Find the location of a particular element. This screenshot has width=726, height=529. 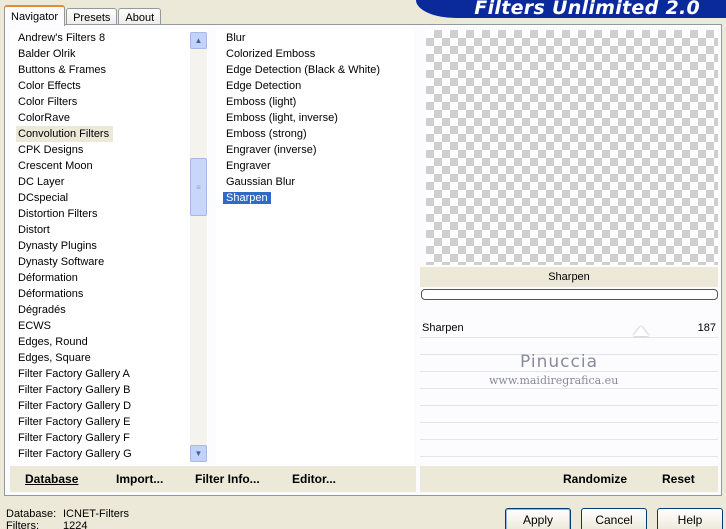

filter-item-label: Gaussian Blur is located at coordinates (261, 182).